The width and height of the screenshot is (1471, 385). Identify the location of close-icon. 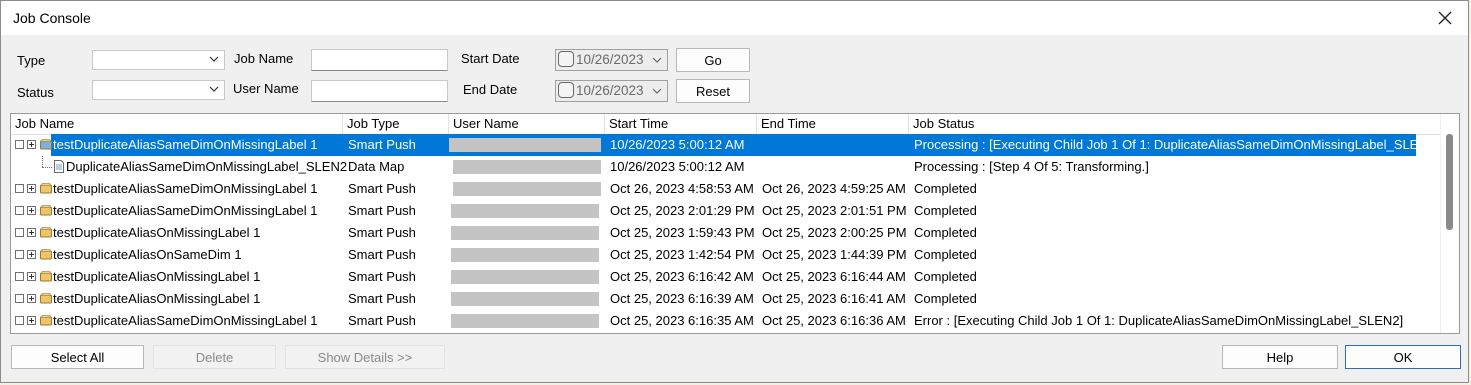
(1445, 18).